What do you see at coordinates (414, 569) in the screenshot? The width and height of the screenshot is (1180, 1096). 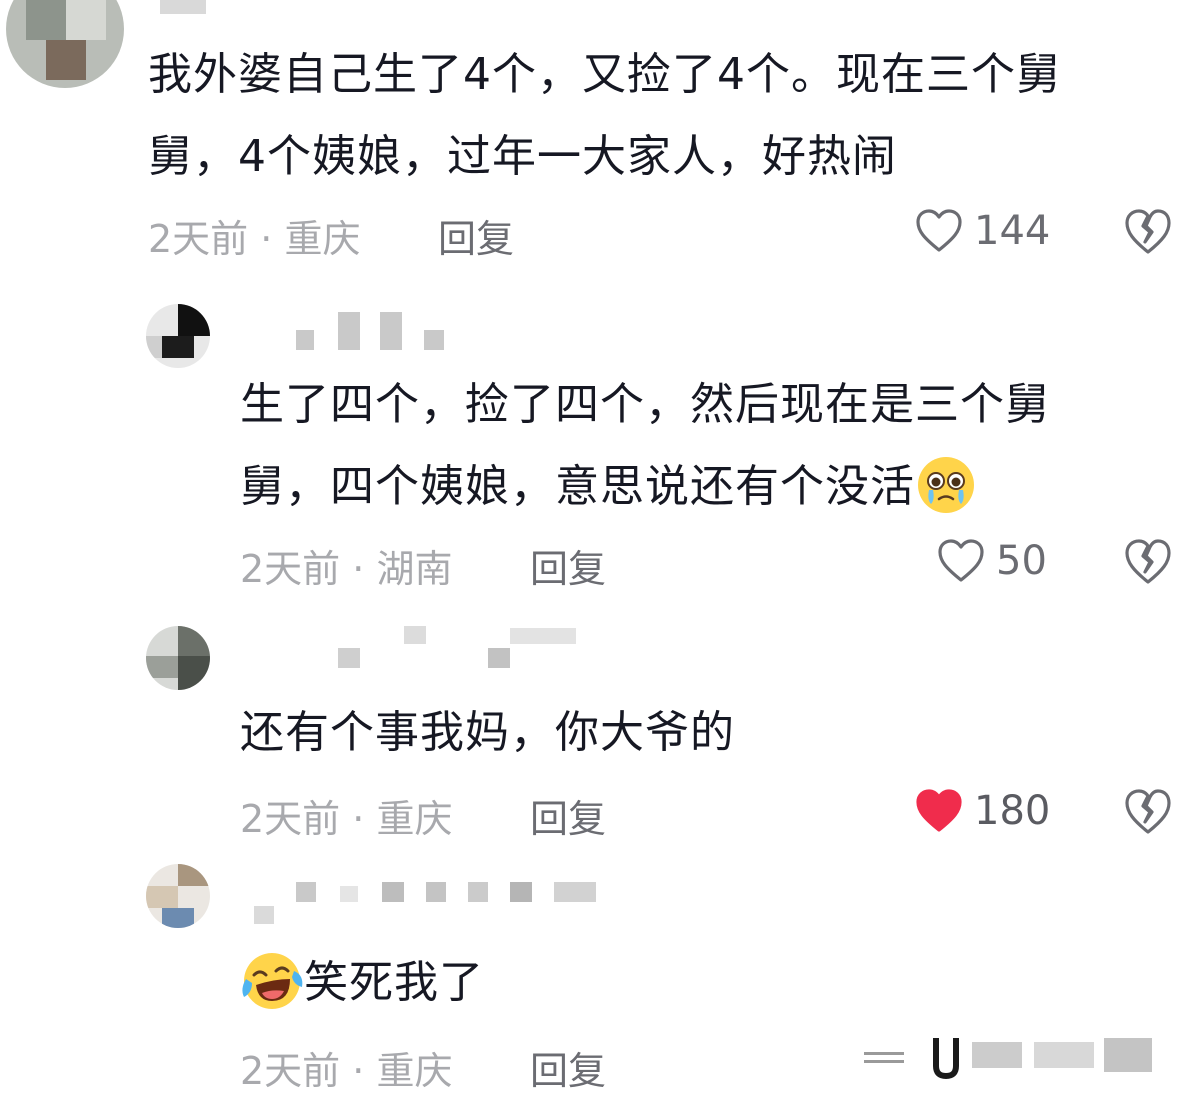 I see `comment-location: 湖南` at bounding box center [414, 569].